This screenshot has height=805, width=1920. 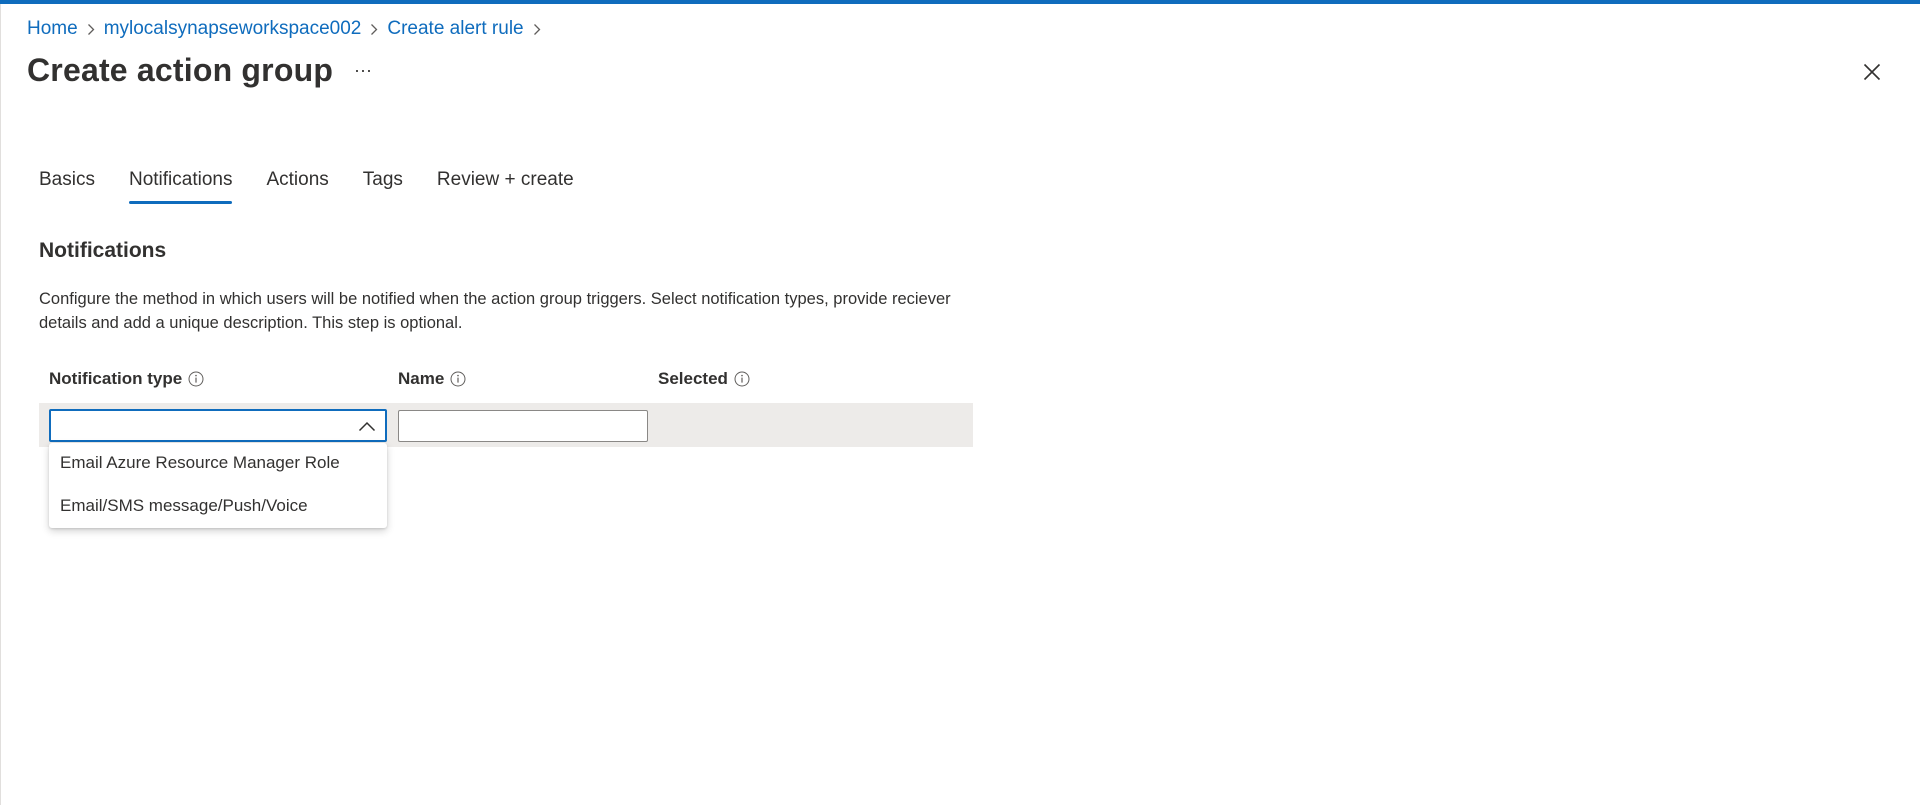 I want to click on left-divider, so click(x=0, y=404).